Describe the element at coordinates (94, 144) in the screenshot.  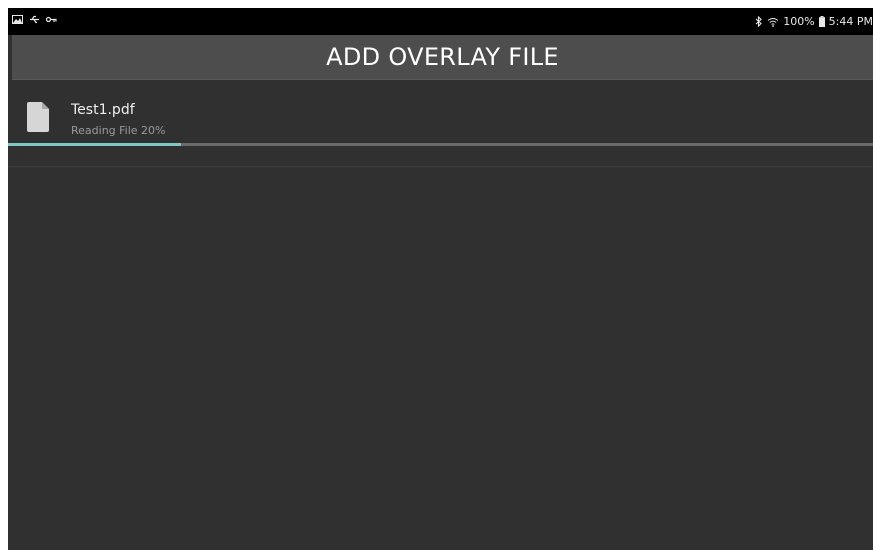
I see `progress-bar-fill` at that location.